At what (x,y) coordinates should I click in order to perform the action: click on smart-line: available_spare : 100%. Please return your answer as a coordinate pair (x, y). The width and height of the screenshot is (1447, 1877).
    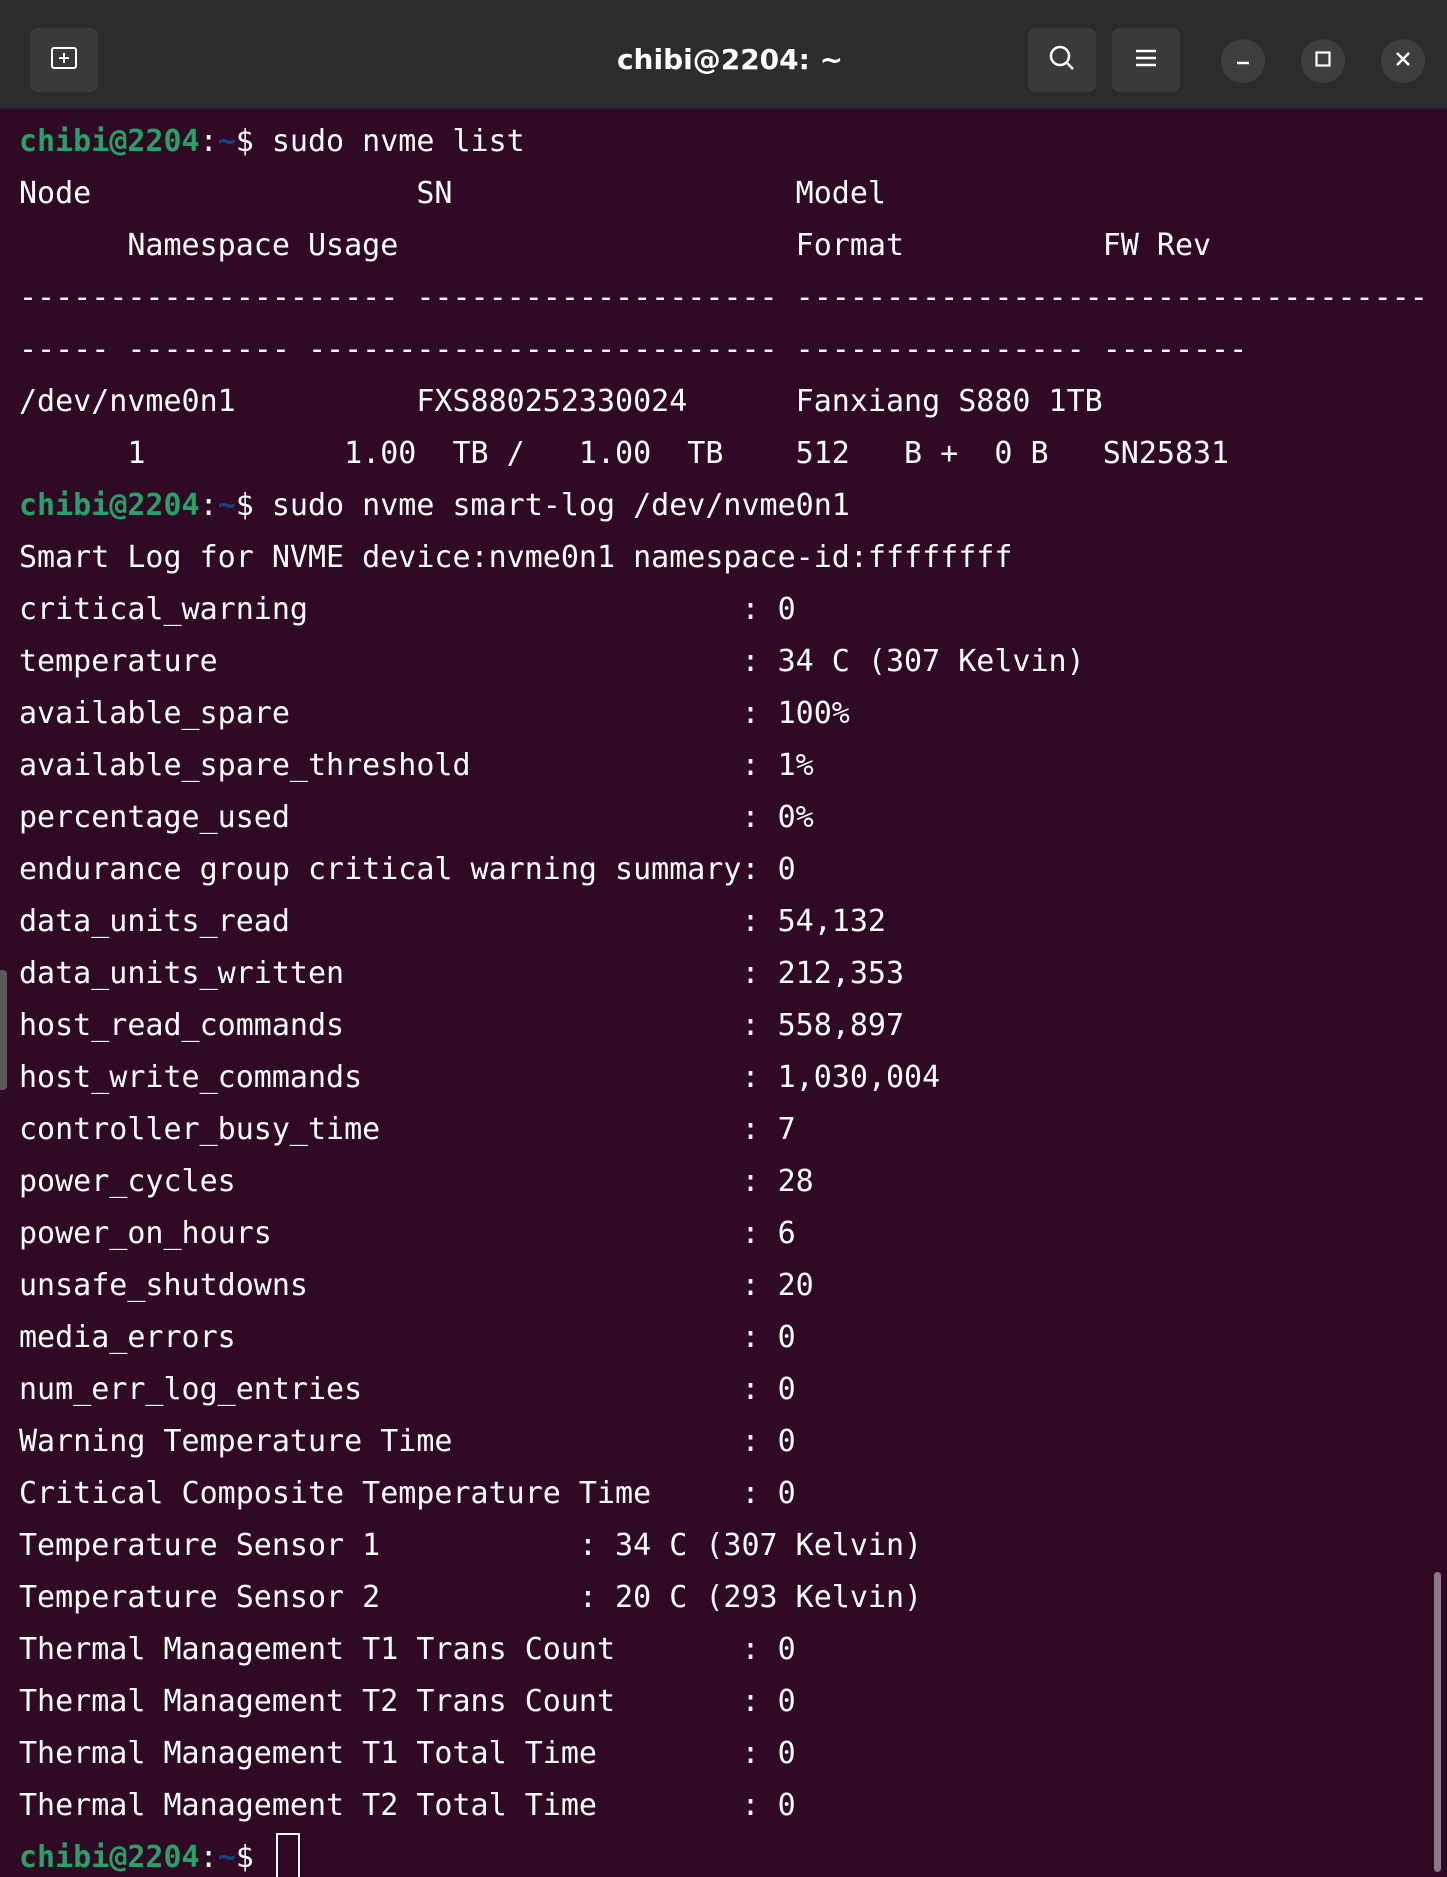
    Looking at the image, I should click on (434, 713).